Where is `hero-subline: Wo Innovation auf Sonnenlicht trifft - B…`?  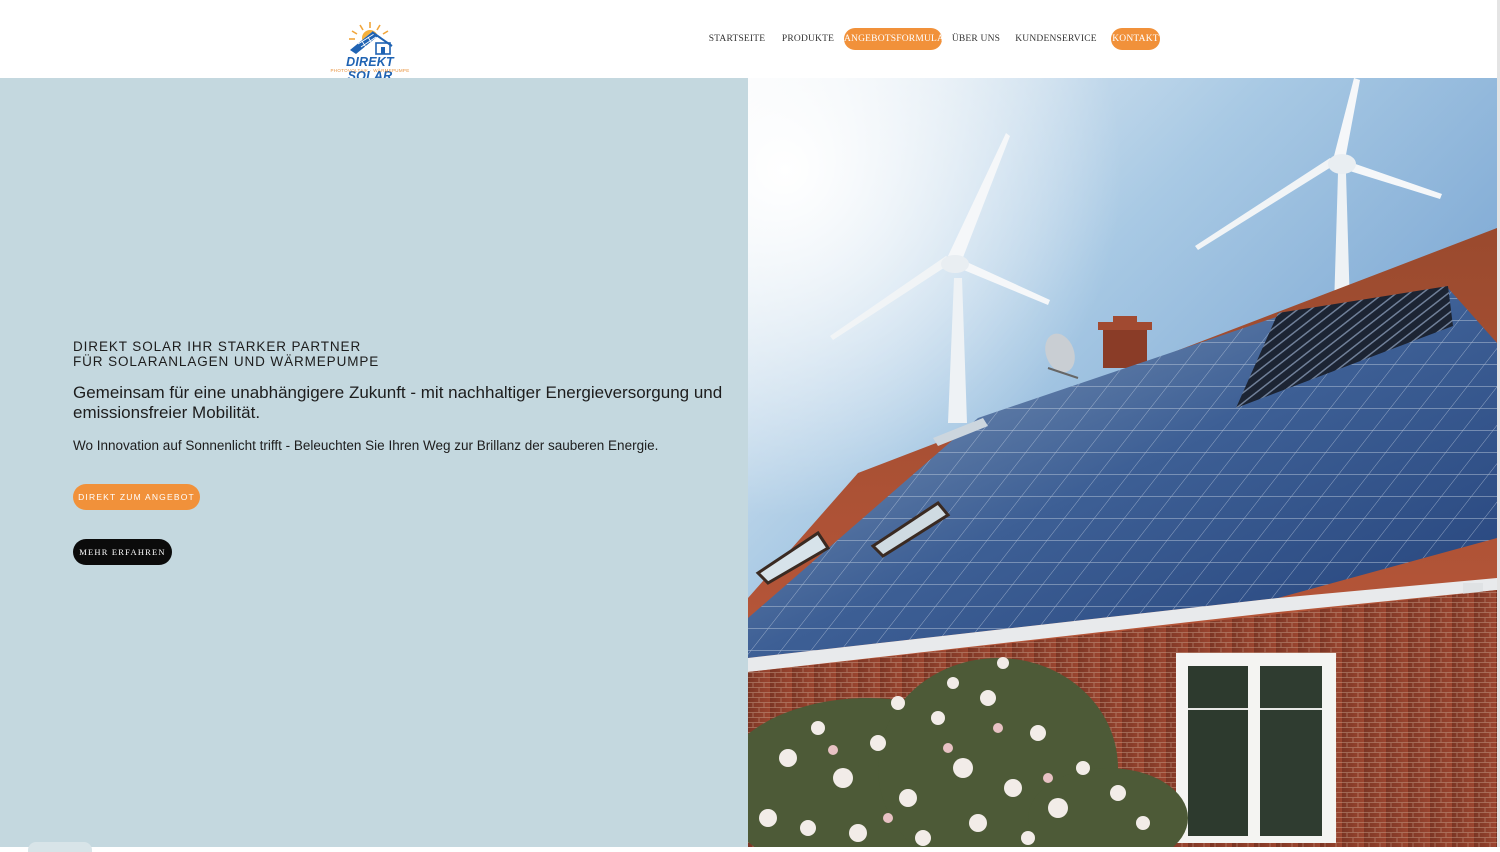
hero-subline: Wo Innovation auf Sonnenlicht trifft - B… is located at coordinates (366, 445).